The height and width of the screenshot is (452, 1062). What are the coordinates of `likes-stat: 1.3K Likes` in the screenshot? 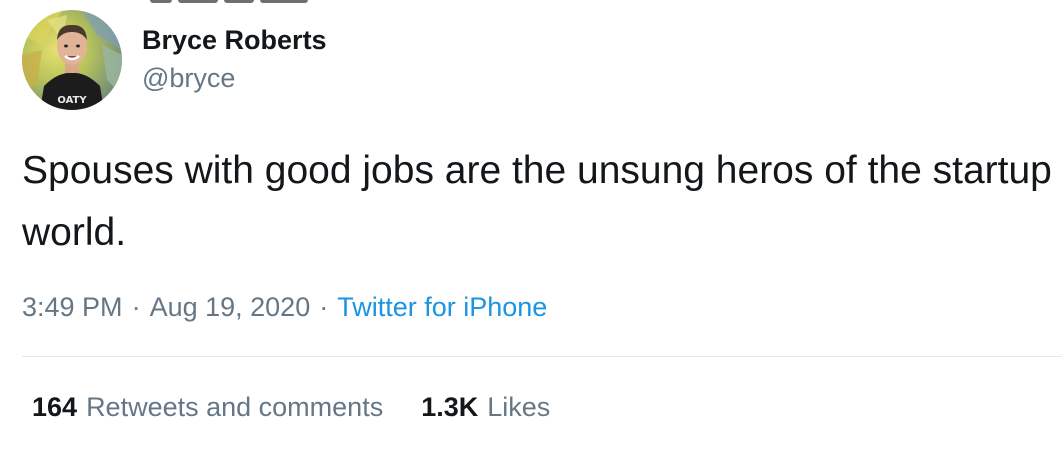 It's located at (485, 407).